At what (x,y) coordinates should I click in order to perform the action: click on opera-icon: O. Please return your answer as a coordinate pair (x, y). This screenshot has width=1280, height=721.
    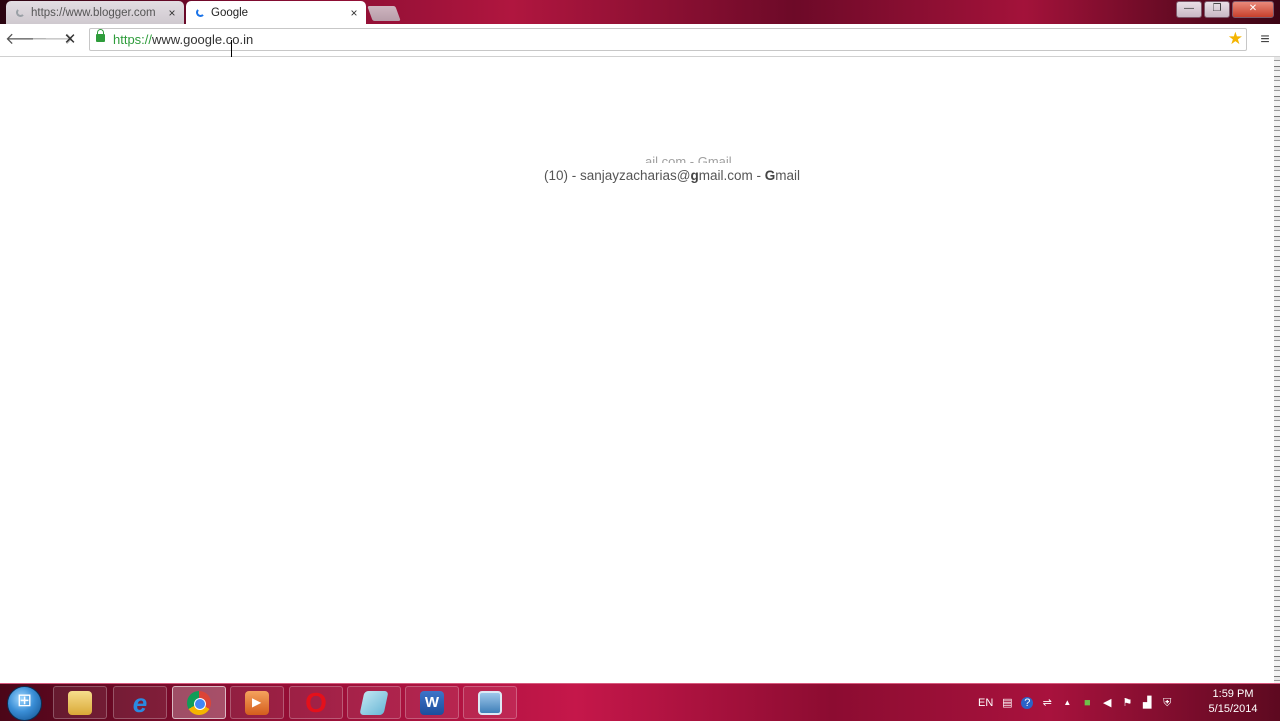
    Looking at the image, I should click on (316, 702).